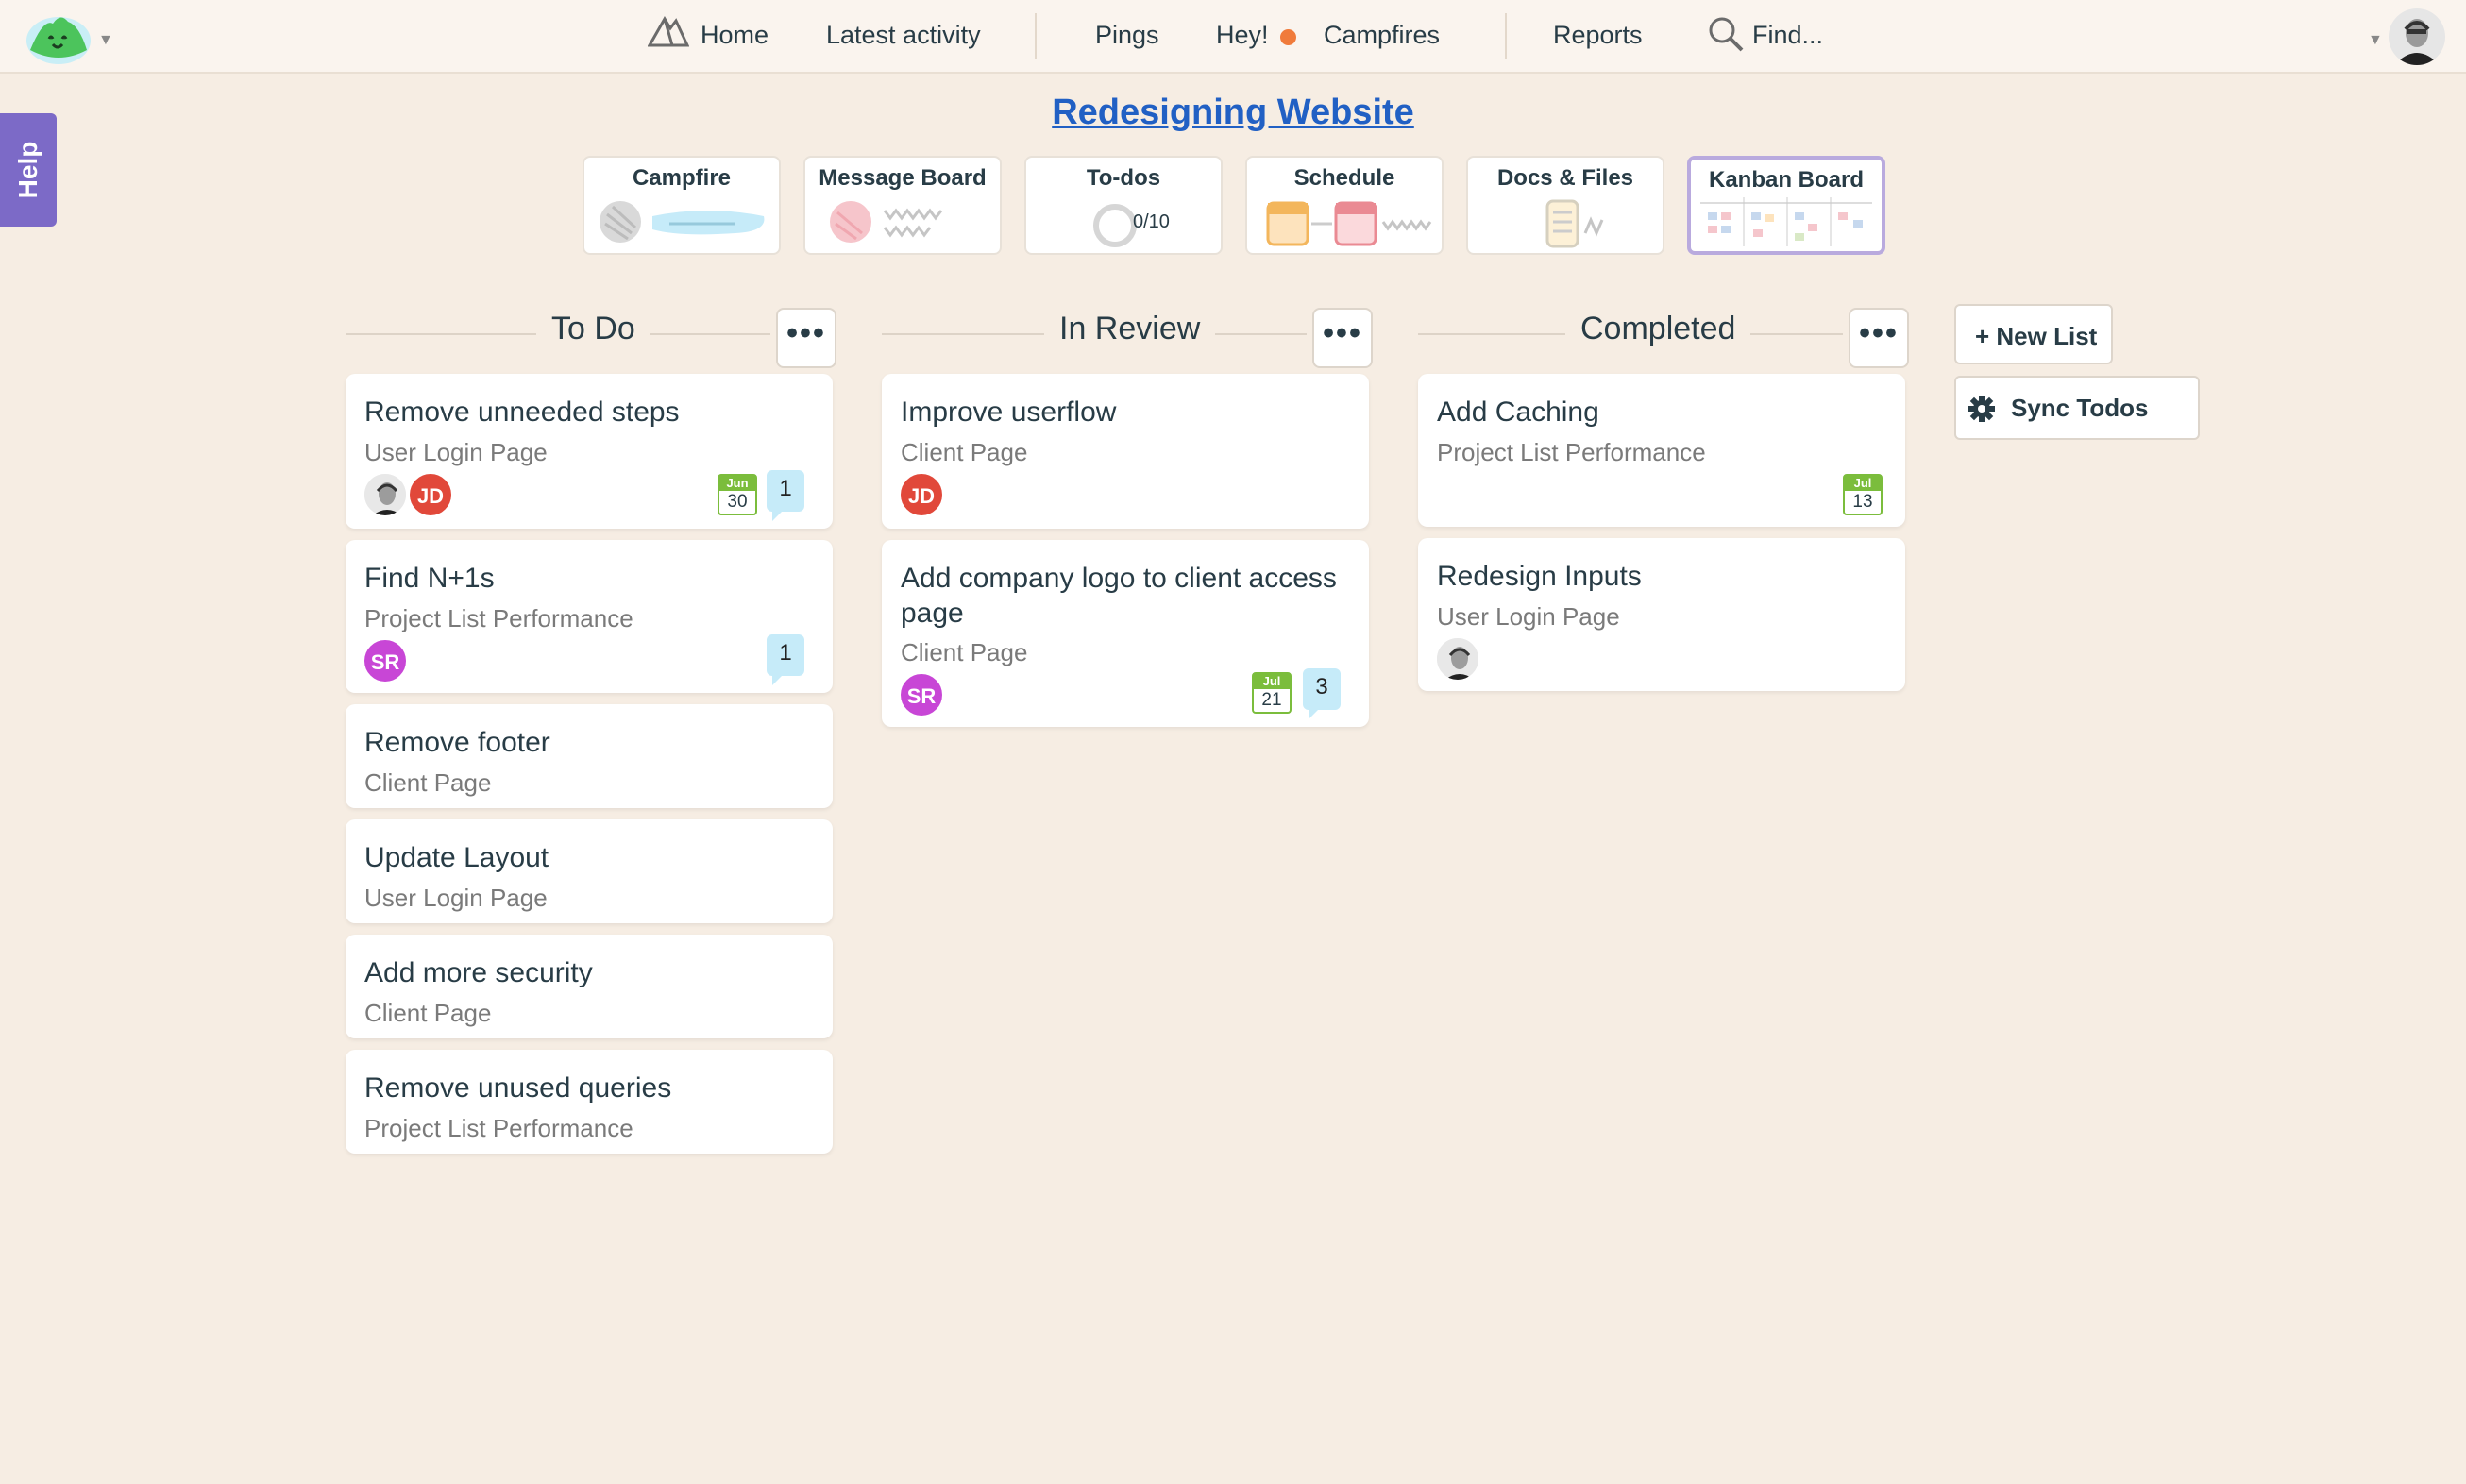 The height and width of the screenshot is (1484, 2466). Describe the element at coordinates (1598, 35) in the screenshot. I see `nav-reports: Reports` at that location.